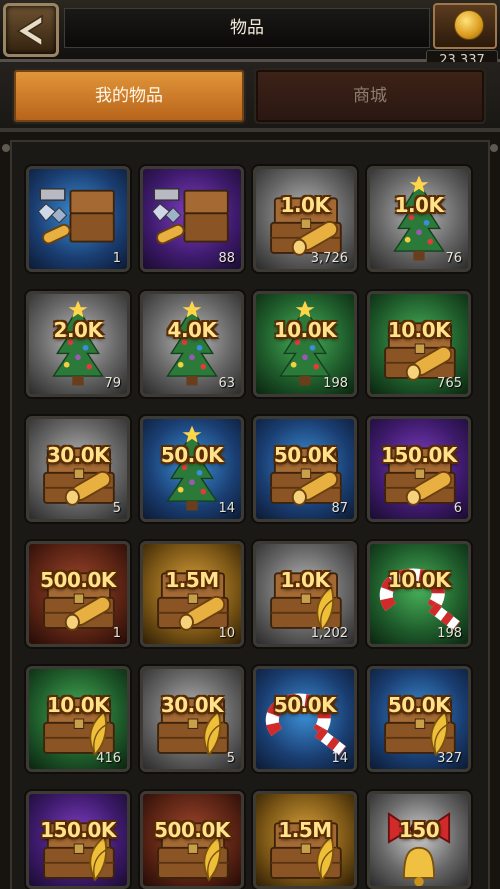 The image size is (500, 889). What do you see at coordinates (226, 383) in the screenshot?
I see `item-count: 63` at bounding box center [226, 383].